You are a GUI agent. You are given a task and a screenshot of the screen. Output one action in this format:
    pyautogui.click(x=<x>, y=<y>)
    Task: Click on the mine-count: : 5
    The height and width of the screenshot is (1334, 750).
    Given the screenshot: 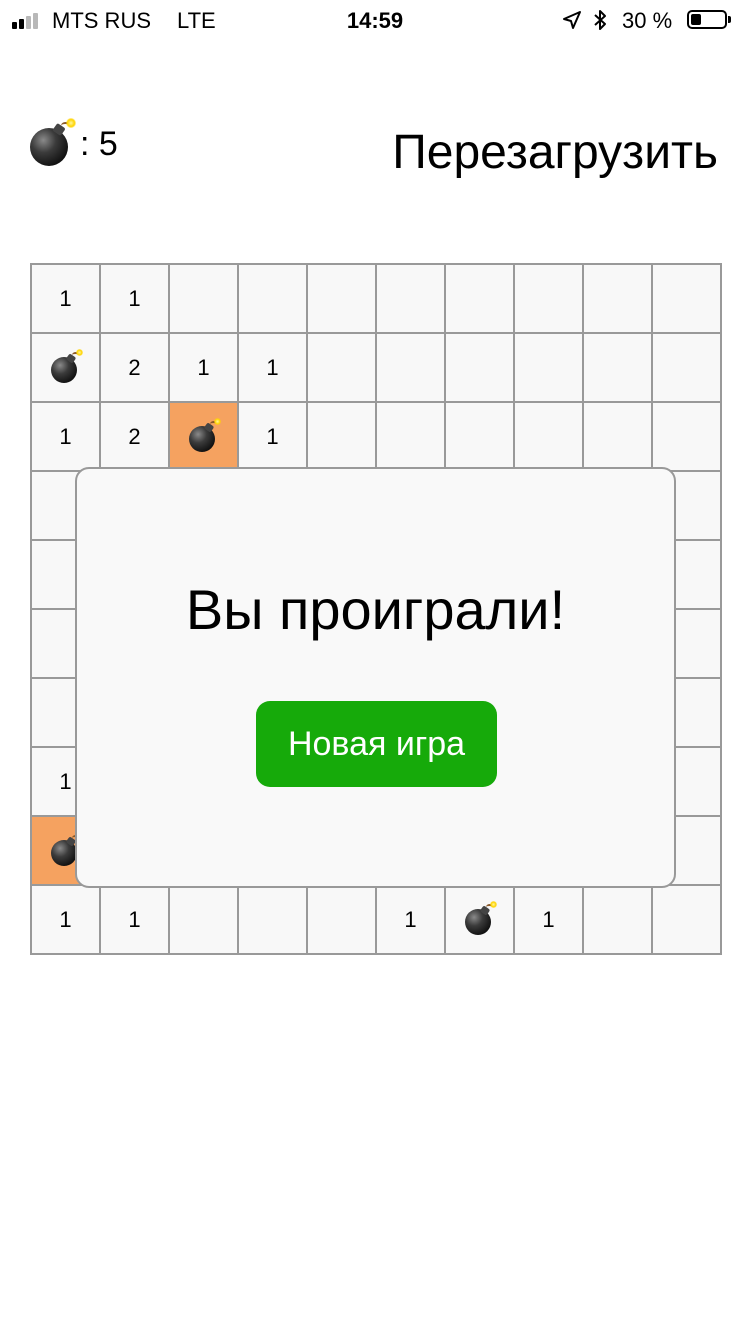 What is the action you would take?
    pyautogui.click(x=99, y=143)
    